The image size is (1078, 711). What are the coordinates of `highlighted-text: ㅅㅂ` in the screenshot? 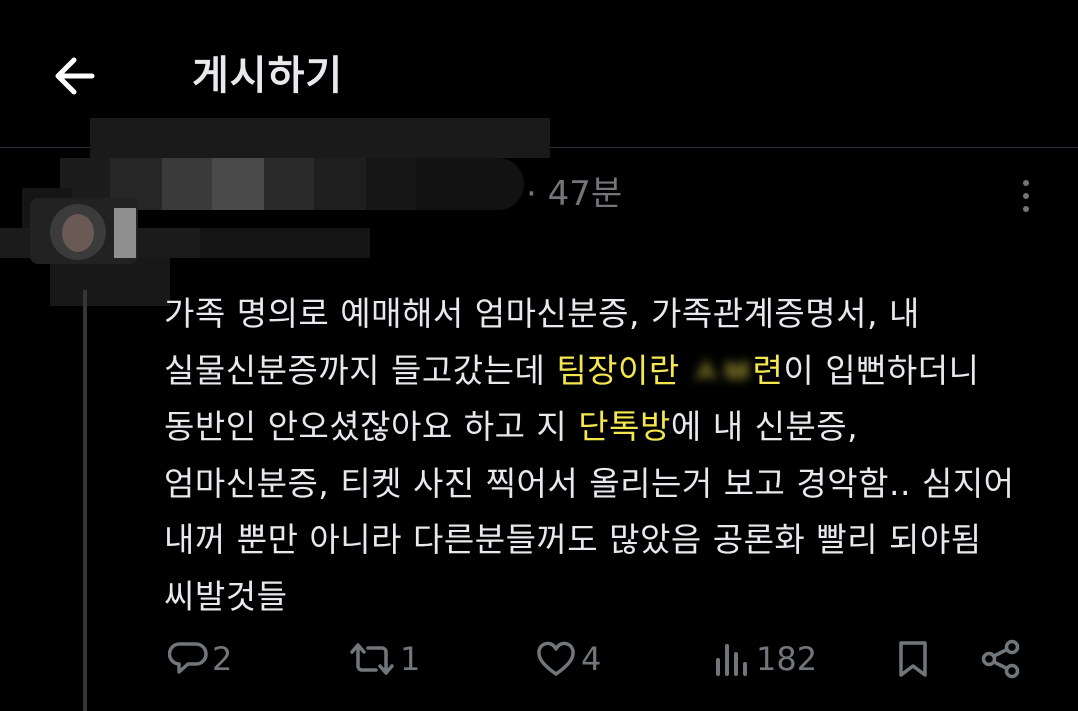 It's located at (721, 370).